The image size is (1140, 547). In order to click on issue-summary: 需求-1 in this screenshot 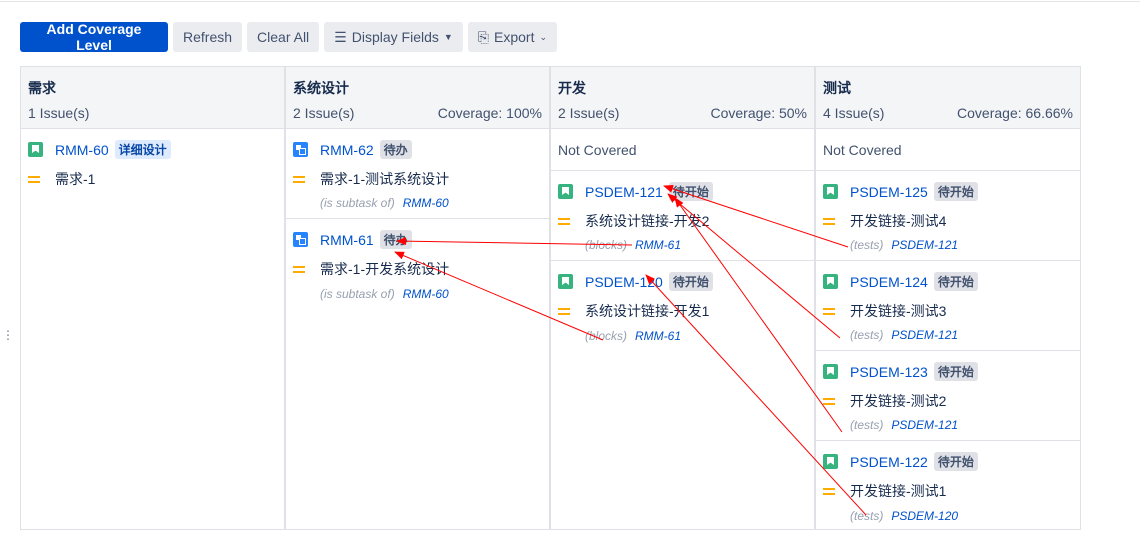, I will do `click(75, 179)`.